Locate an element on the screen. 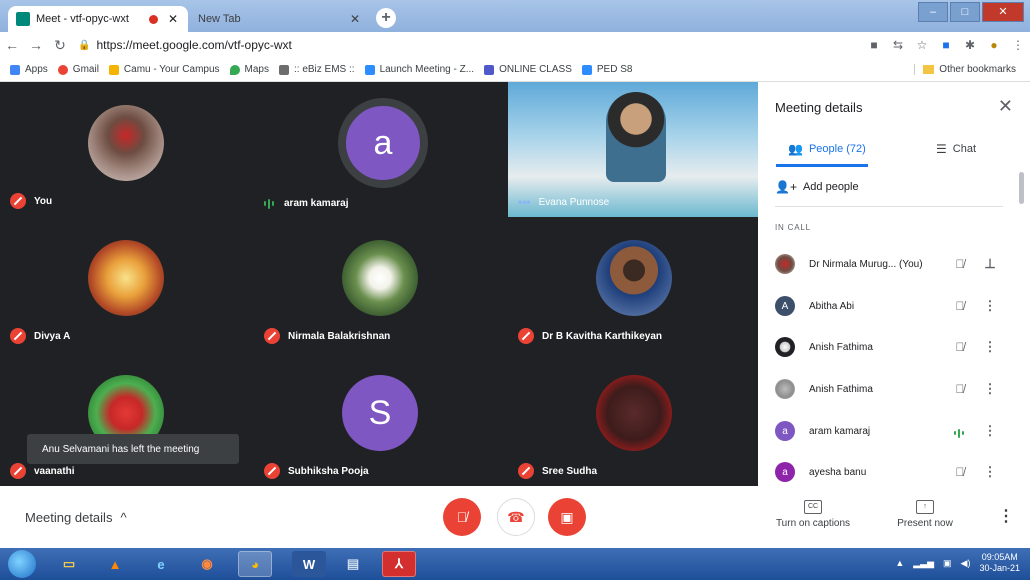  recording-dot-icon is located at coordinates (153, 19).